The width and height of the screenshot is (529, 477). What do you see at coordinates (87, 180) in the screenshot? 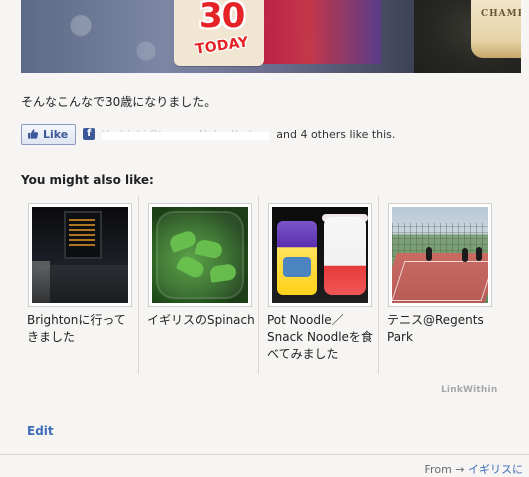
I see `related-posts-heading: You might also like:` at bounding box center [87, 180].